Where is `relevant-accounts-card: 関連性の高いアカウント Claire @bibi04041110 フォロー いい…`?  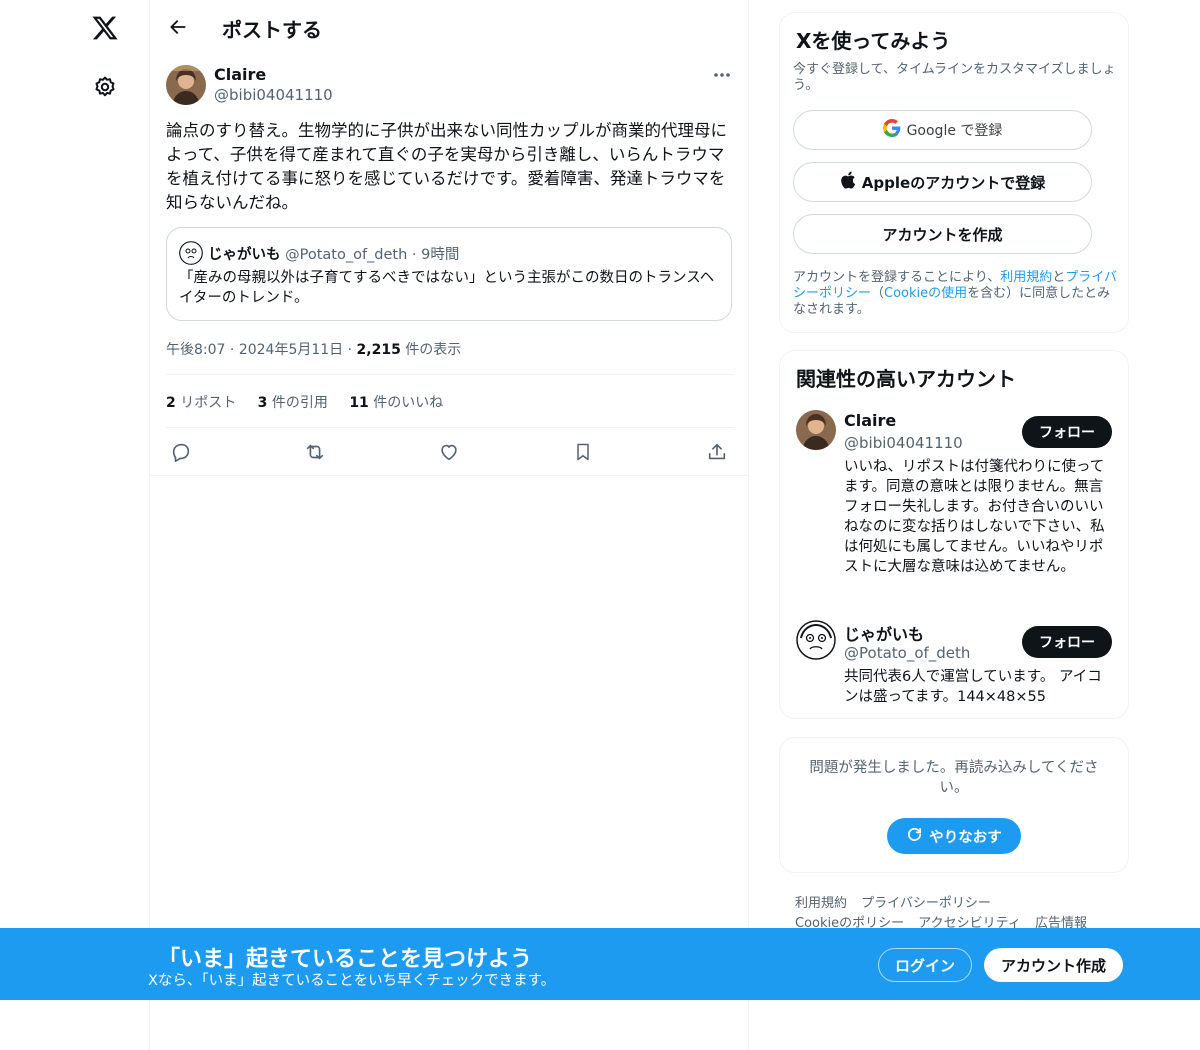
relevant-accounts-card: 関連性の高いアカウント Claire @bibi04041110 フォロー いい… is located at coordinates (954, 534).